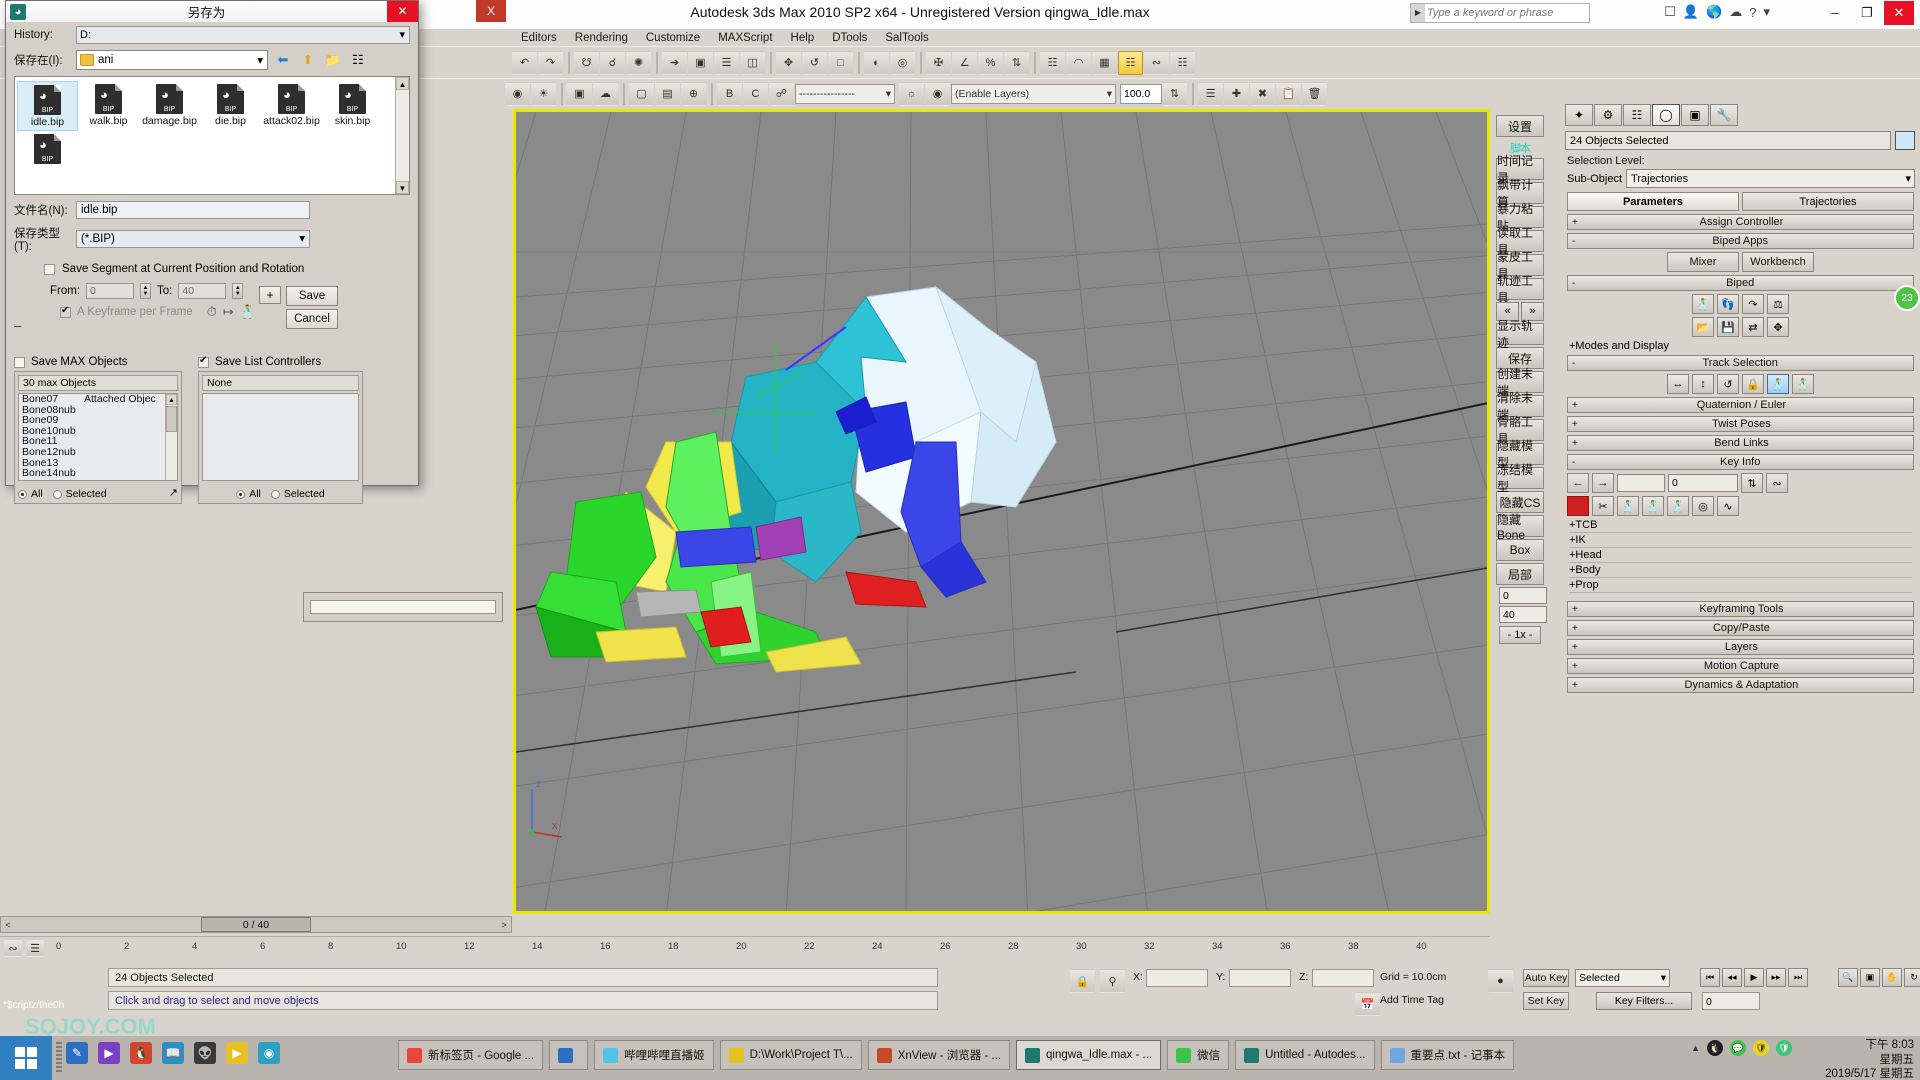 The width and height of the screenshot is (1920, 1080). Describe the element at coordinates (550, 62) in the screenshot. I see `redo-icon: ↷` at that location.